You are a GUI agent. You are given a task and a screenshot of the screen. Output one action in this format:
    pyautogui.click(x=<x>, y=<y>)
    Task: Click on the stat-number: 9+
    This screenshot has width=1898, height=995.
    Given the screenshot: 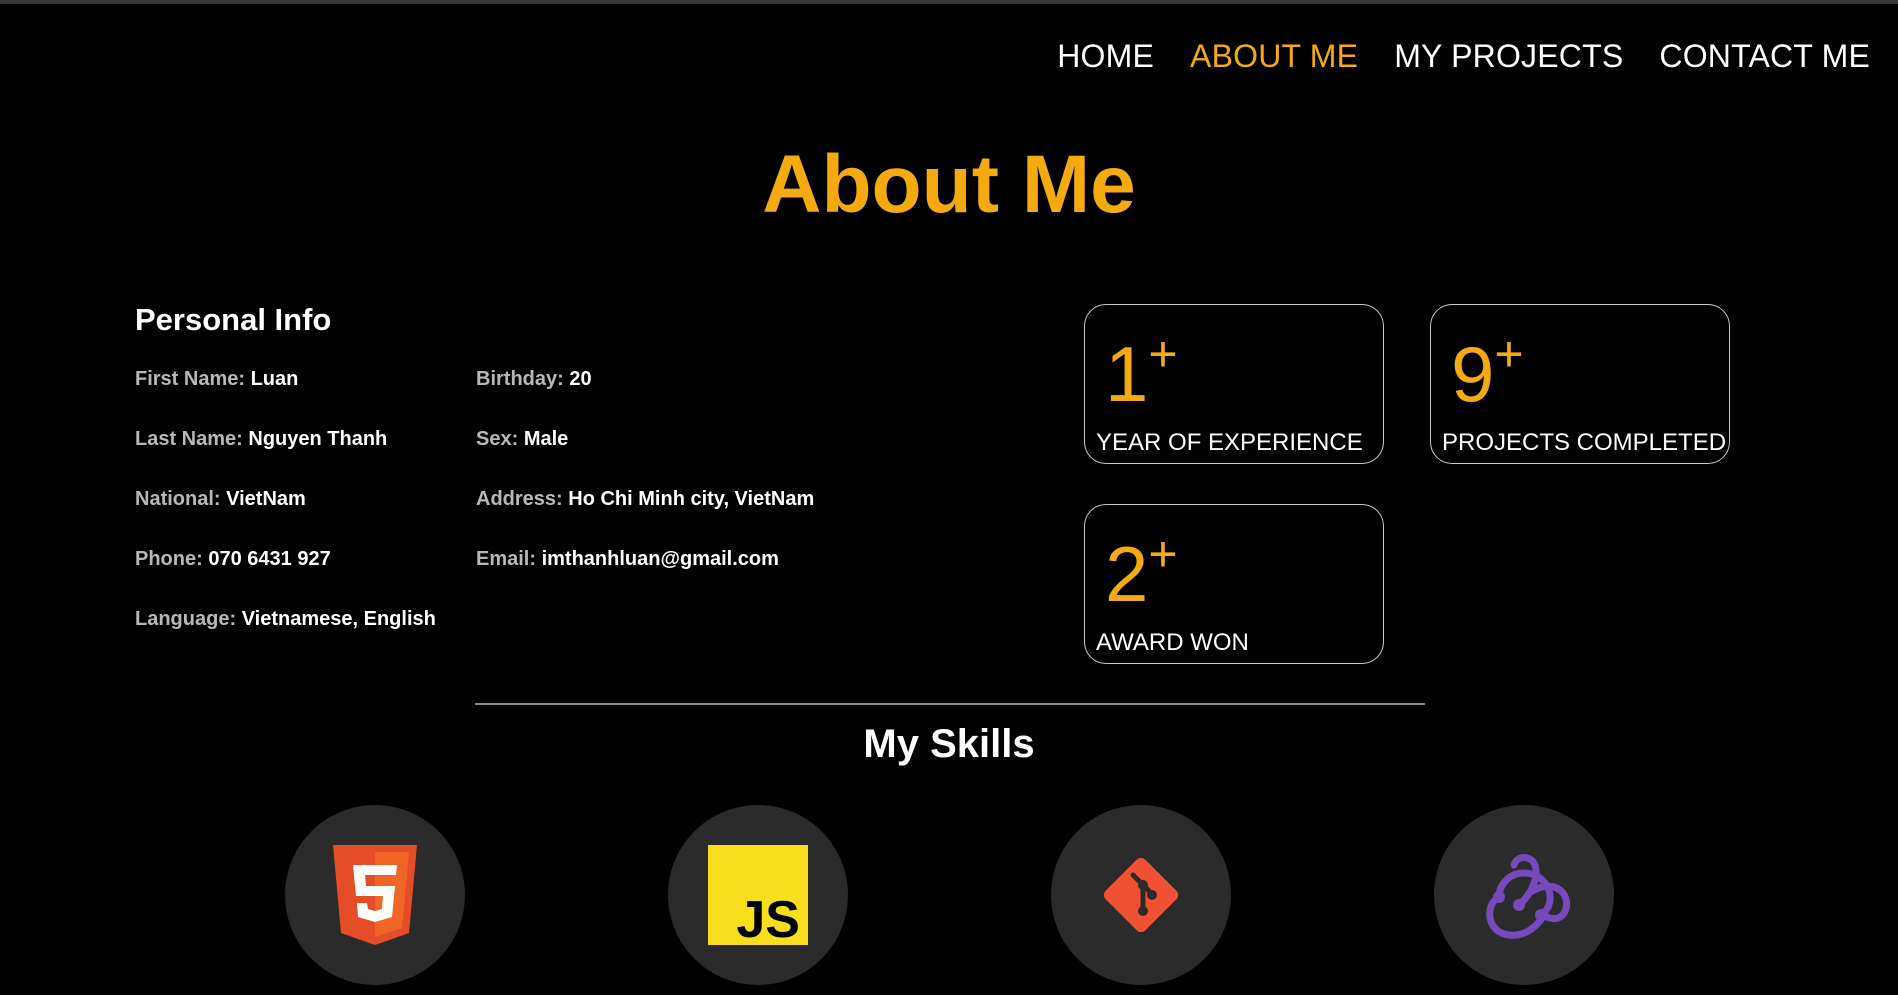 What is the action you would take?
    pyautogui.click(x=1487, y=372)
    